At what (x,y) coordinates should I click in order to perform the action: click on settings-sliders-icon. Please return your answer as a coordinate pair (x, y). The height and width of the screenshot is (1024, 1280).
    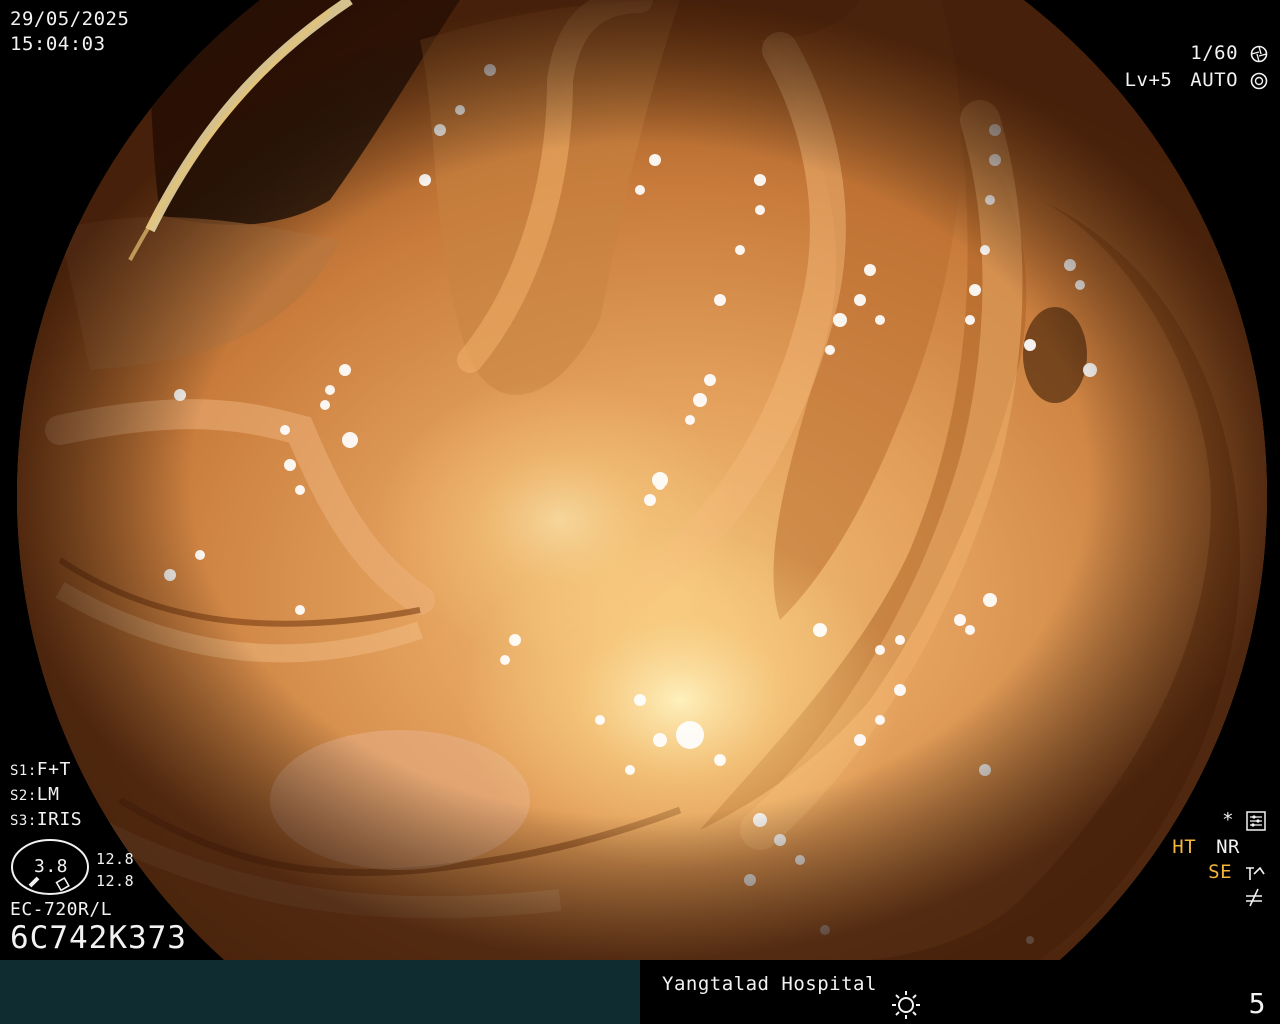
    Looking at the image, I should click on (1256, 820).